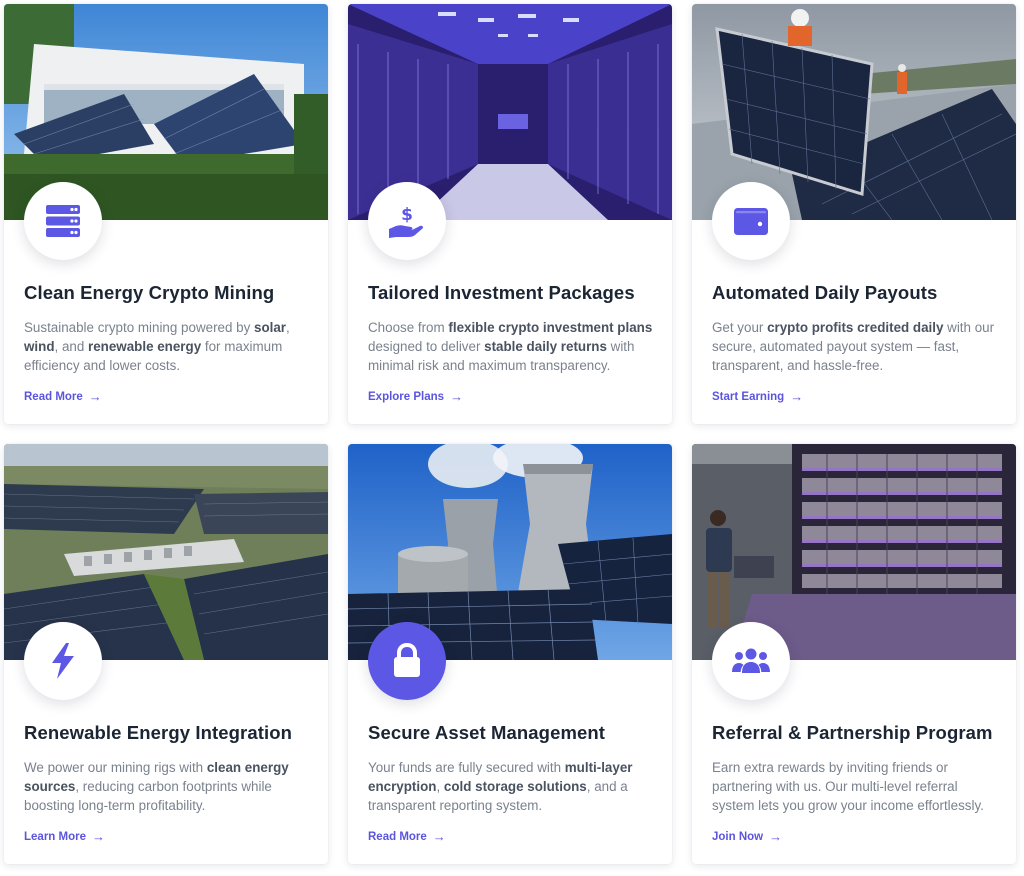 This screenshot has width=1024, height=876. Describe the element at coordinates (145, 346) in the screenshot. I see `emphasis-text: renewable energy` at that location.